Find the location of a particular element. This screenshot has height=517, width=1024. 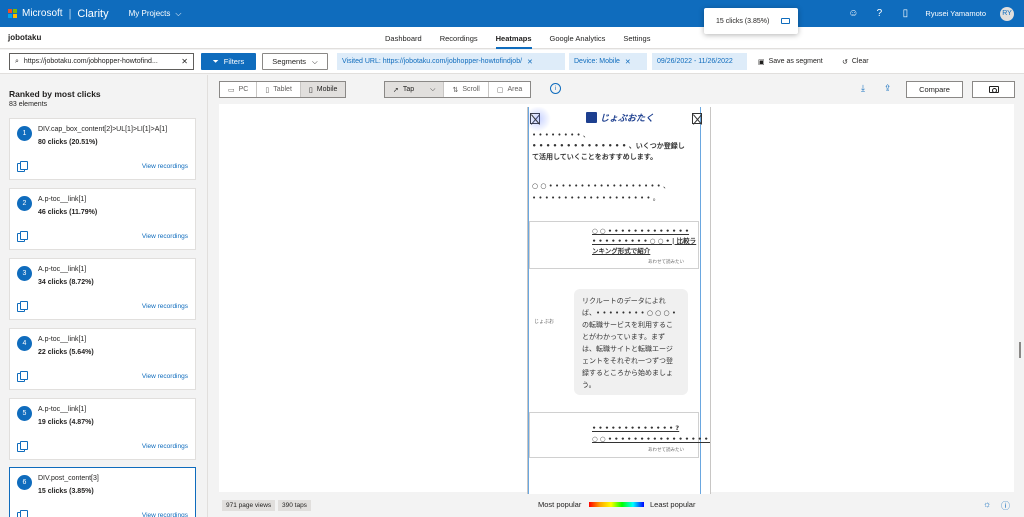

mode-switcher: ➚ Tap ⌵ ⇅ Scroll ▢ Area is located at coordinates (458, 89).